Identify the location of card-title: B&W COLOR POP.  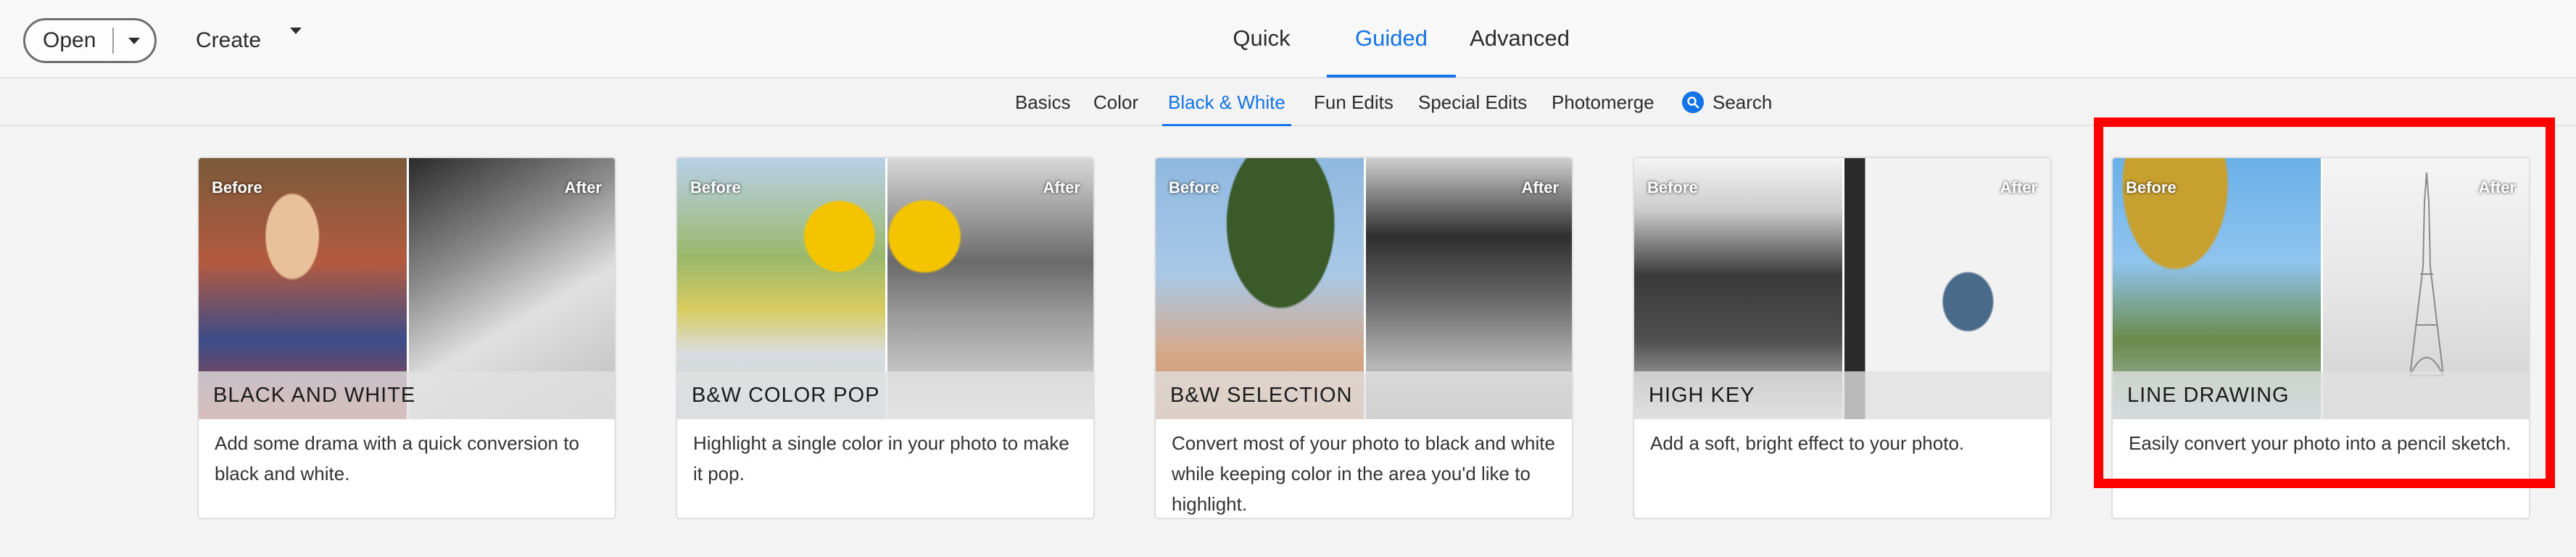
(885, 395).